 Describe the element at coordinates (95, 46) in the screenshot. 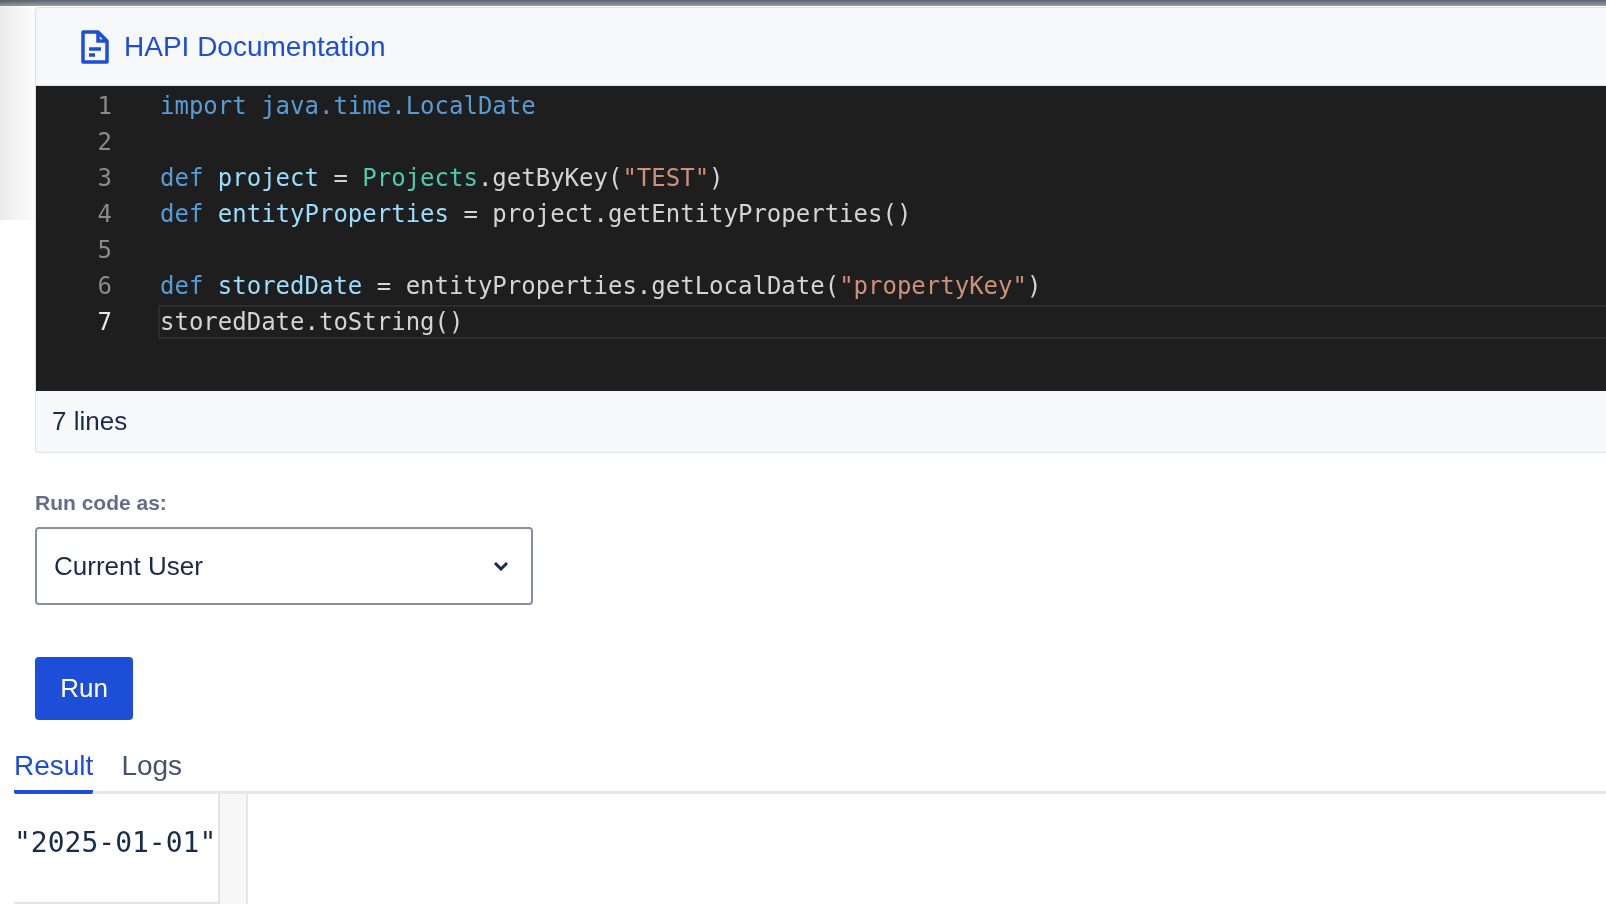

I see `document-icon` at that location.